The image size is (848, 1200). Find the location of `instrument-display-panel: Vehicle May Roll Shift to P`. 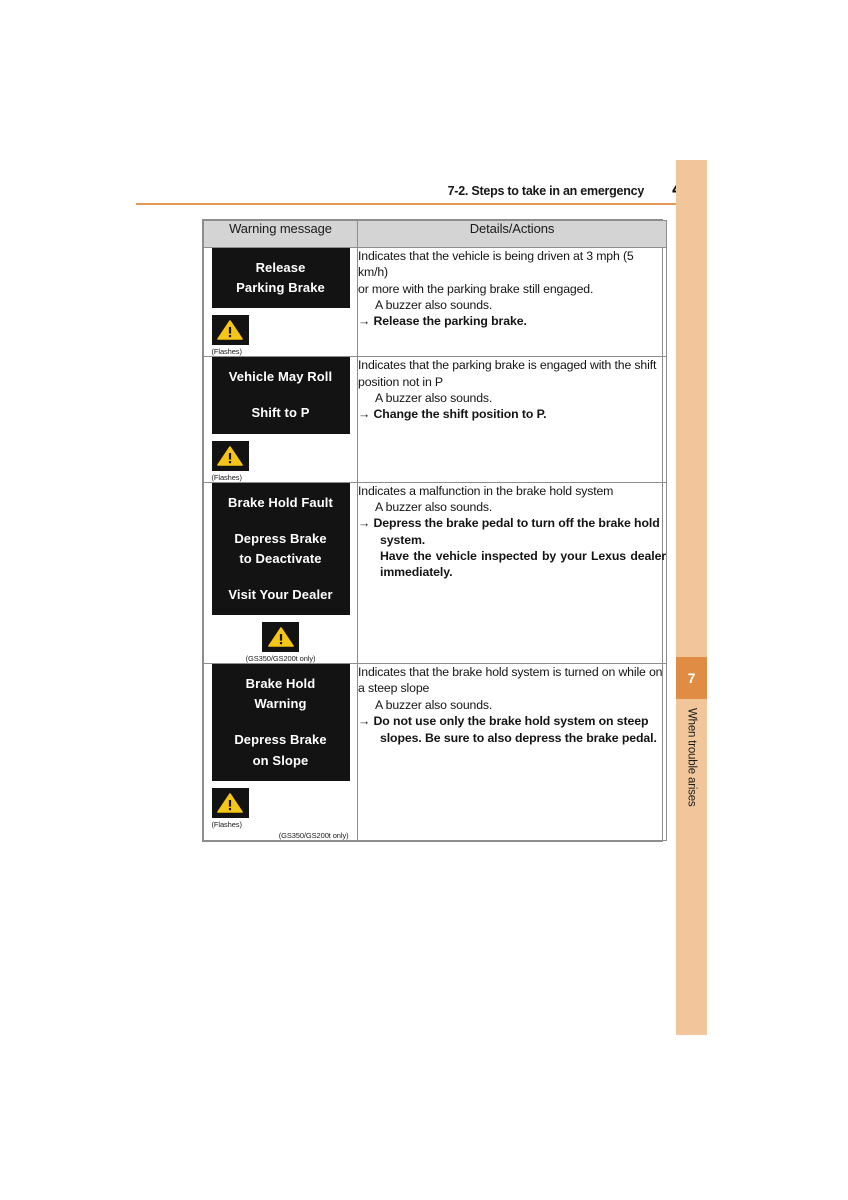

instrument-display-panel: Vehicle May Roll Shift to P is located at coordinates (280, 395).